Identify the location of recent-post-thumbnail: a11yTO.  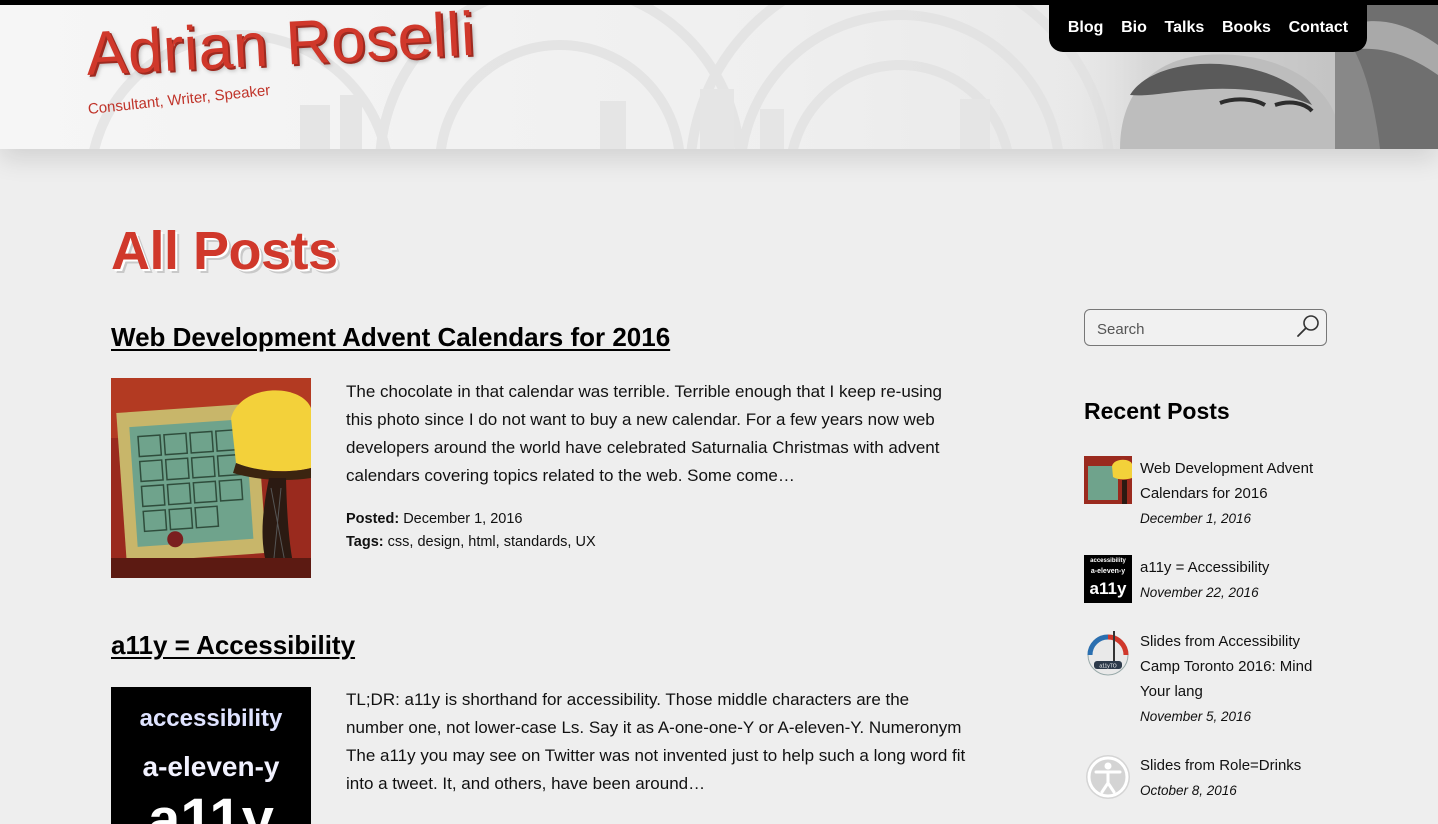
(1108, 653).